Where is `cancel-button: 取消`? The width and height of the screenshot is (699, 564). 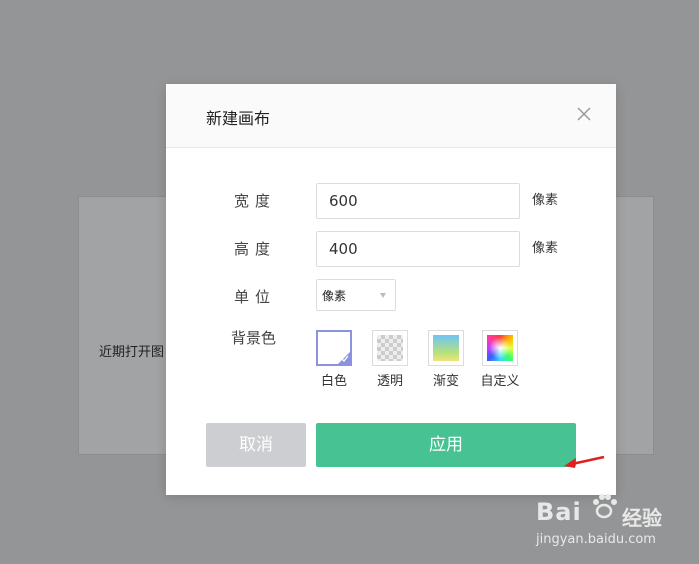
cancel-button: 取消 is located at coordinates (256, 445).